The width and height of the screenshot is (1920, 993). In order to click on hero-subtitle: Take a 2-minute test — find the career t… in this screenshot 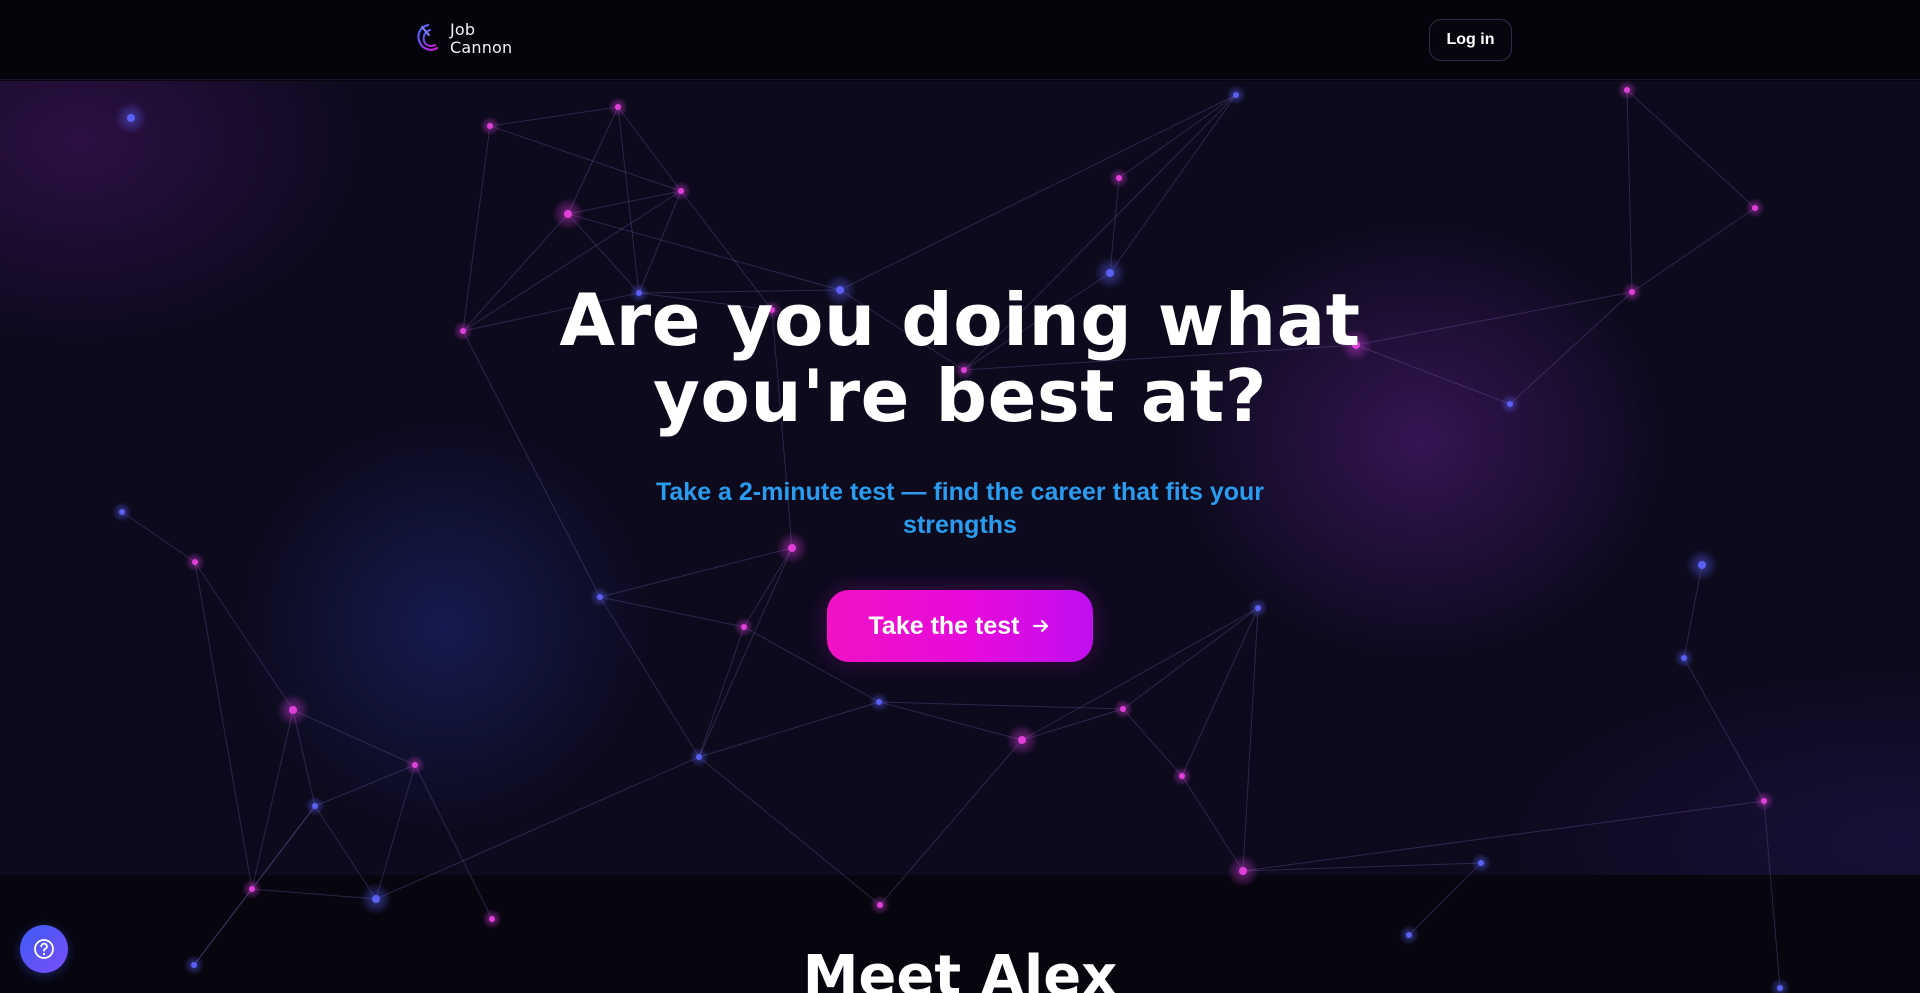, I will do `click(959, 508)`.